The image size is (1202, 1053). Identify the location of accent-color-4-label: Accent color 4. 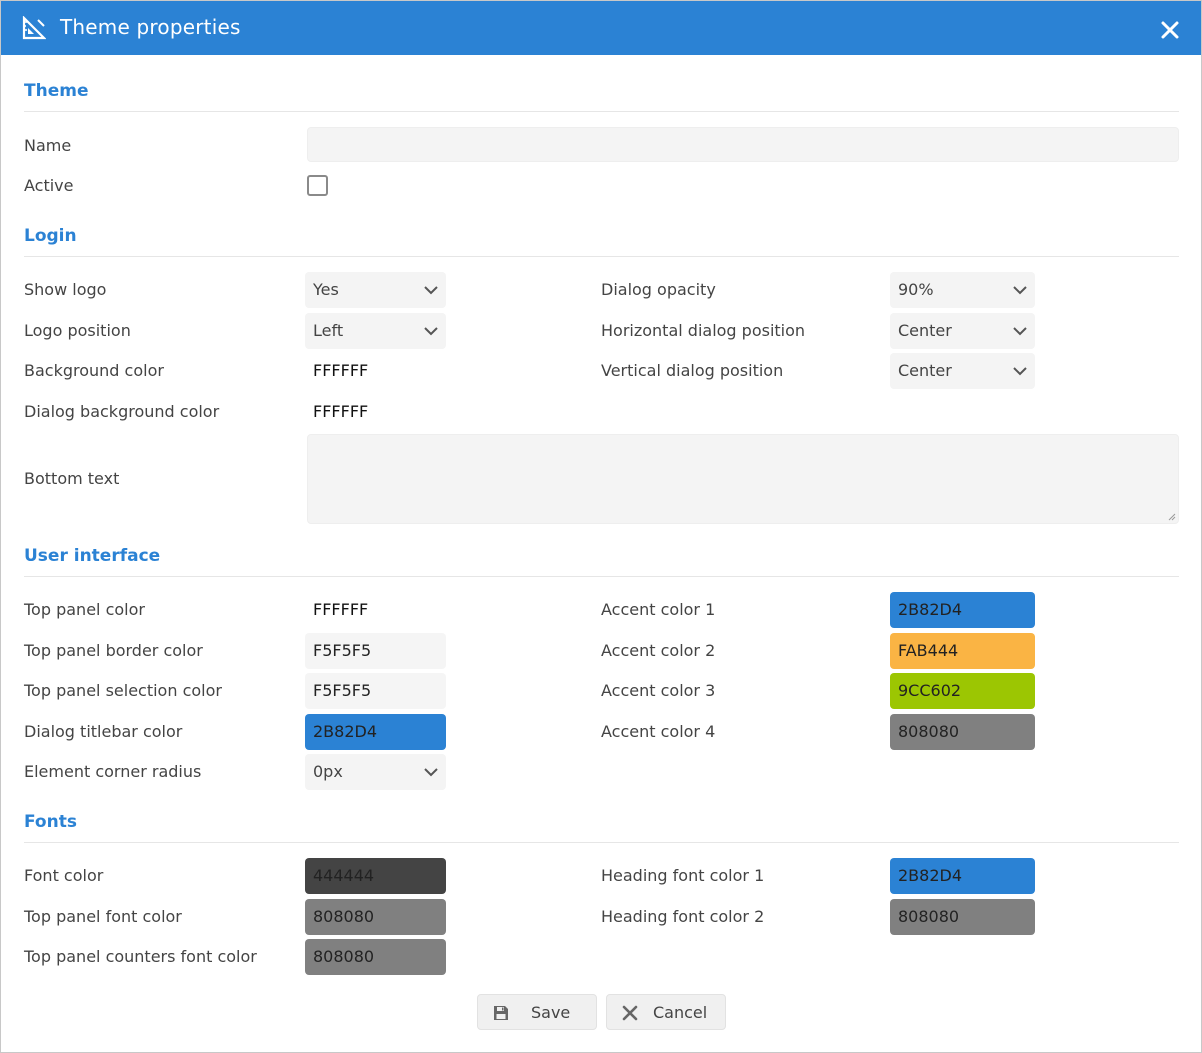
(658, 731).